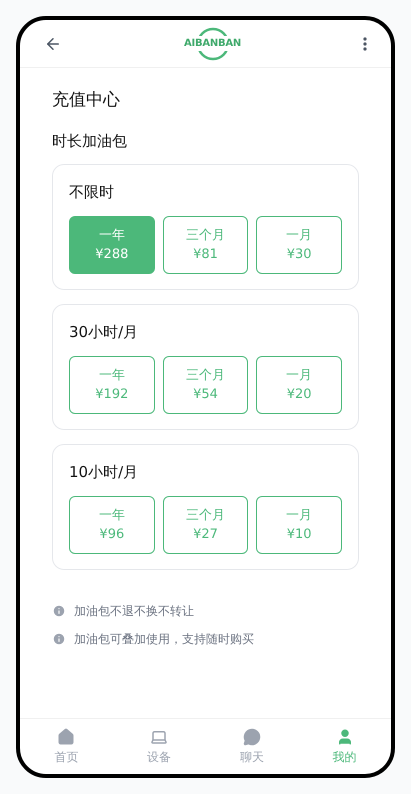 The width and height of the screenshot is (411, 794). What do you see at coordinates (205, 245) in the screenshot?
I see `plan-option: 三个月 ¥81` at bounding box center [205, 245].